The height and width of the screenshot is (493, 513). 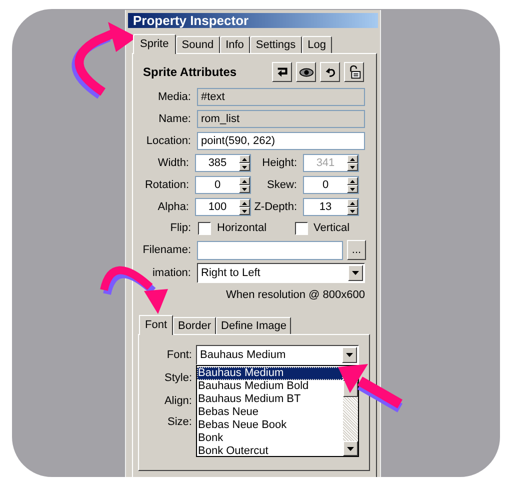 I want to click on field-label: imation:, so click(x=171, y=273).